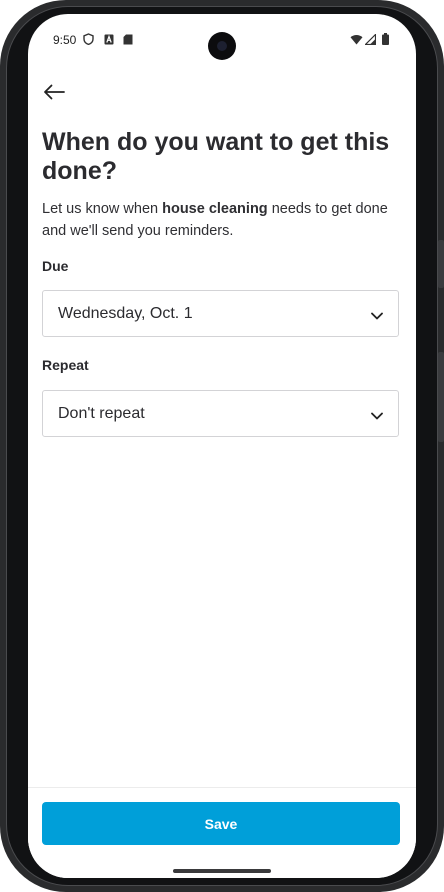 This screenshot has height=892, width=444. I want to click on status-time: 9:50, so click(65, 40).